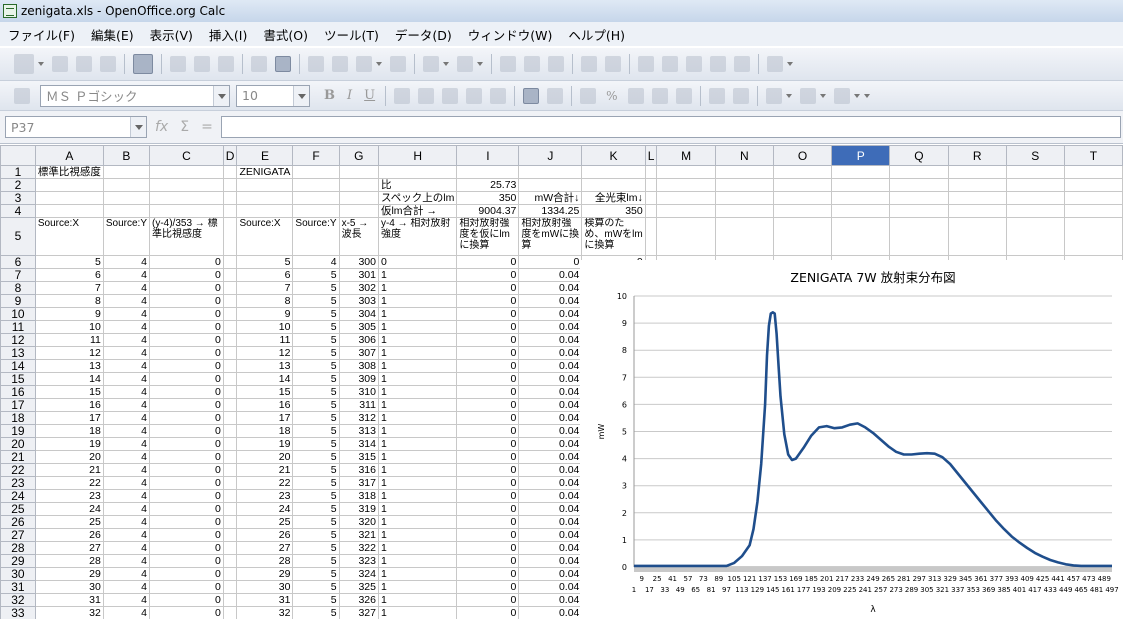 Image resolution: width=1123 pixels, height=619 pixels. I want to click on cell-d11, so click(230, 327).